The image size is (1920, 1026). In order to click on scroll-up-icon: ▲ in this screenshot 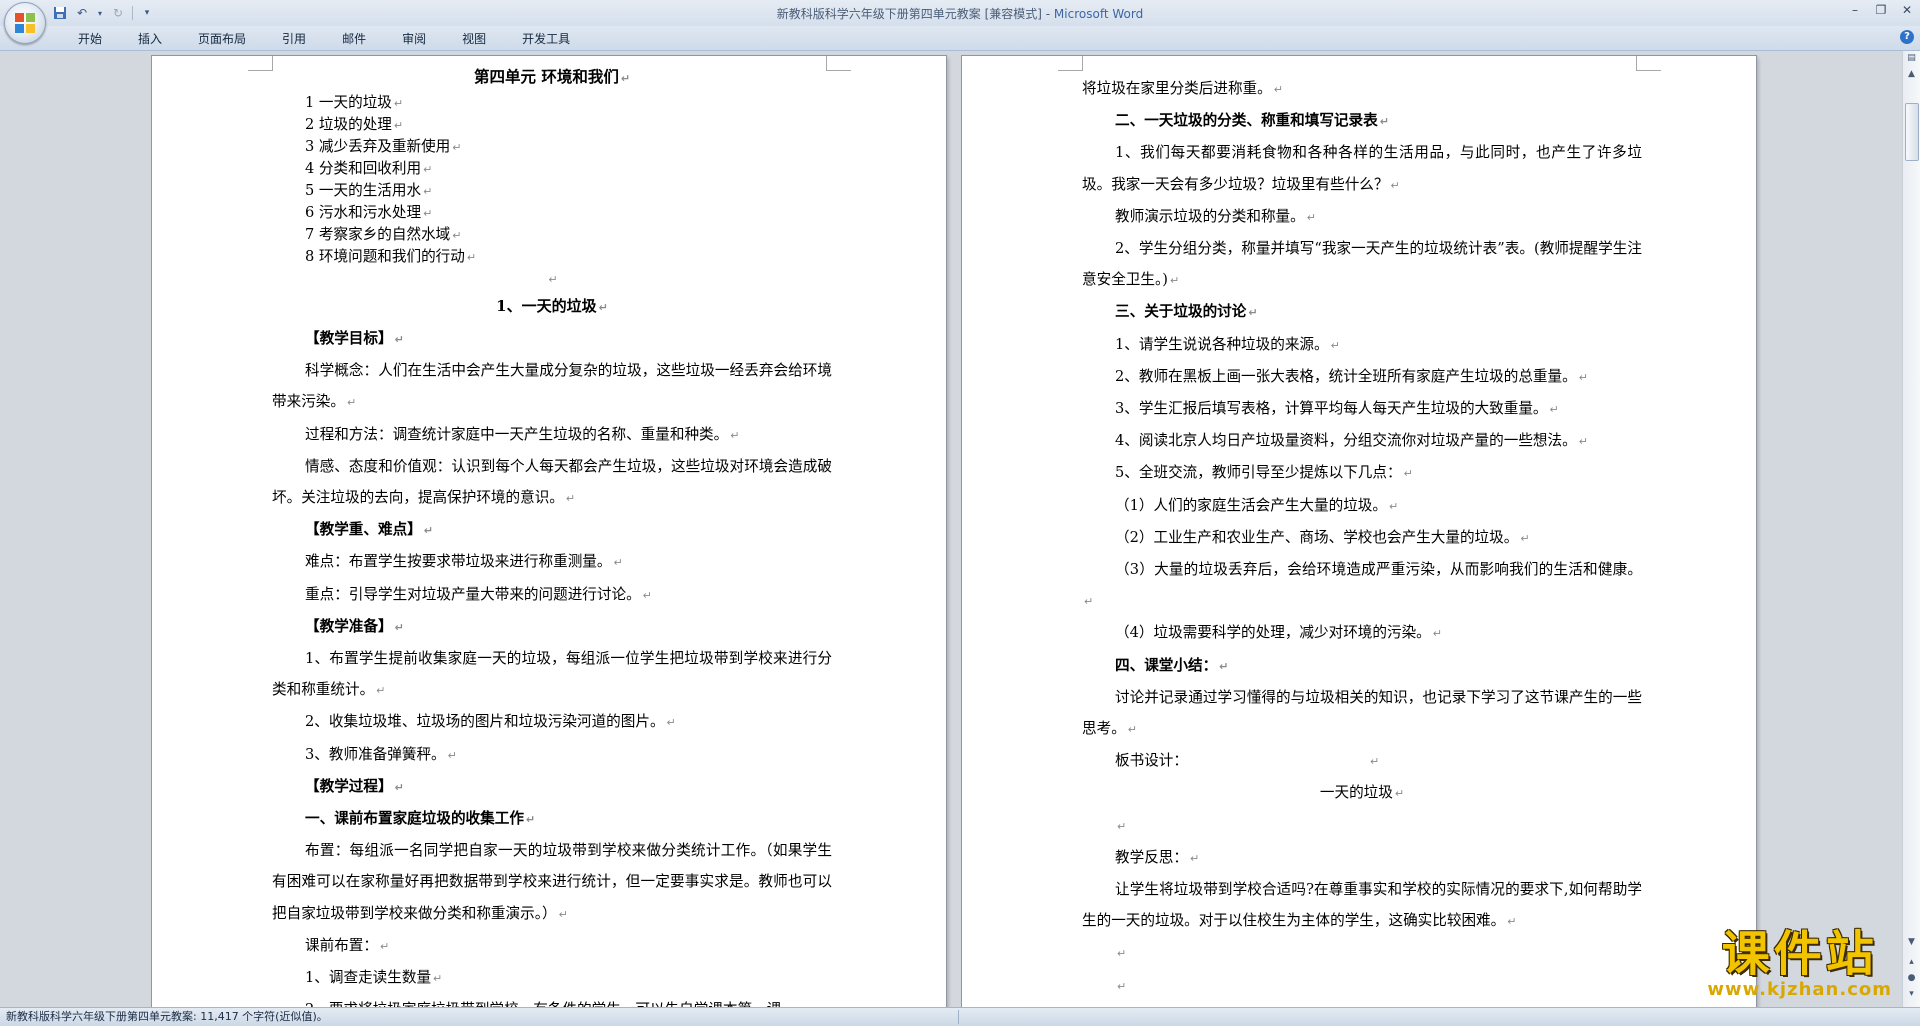, I will do `click(1911, 74)`.